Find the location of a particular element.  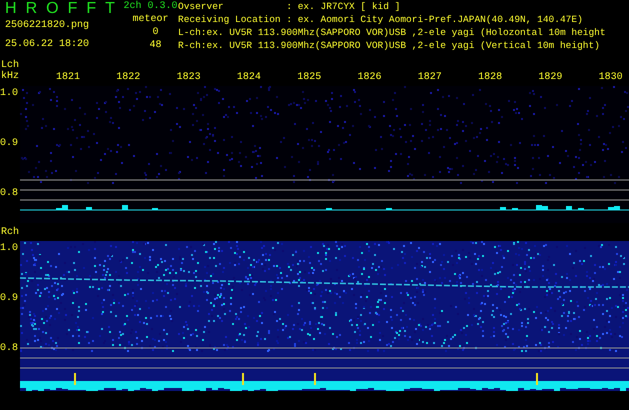

info-line: Receiving Location : ex. Aomori City Aomori-Pref.JAPAN(40.49N, 140.47E) is located at coordinates (381, 19).